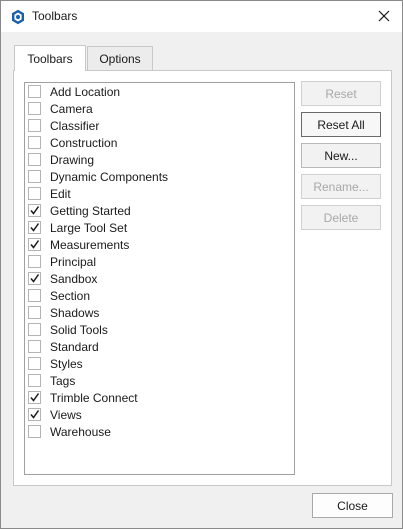 This screenshot has height=529, width=403. What do you see at coordinates (50, 58) in the screenshot?
I see `tab-toolbars: Toolbars` at bounding box center [50, 58].